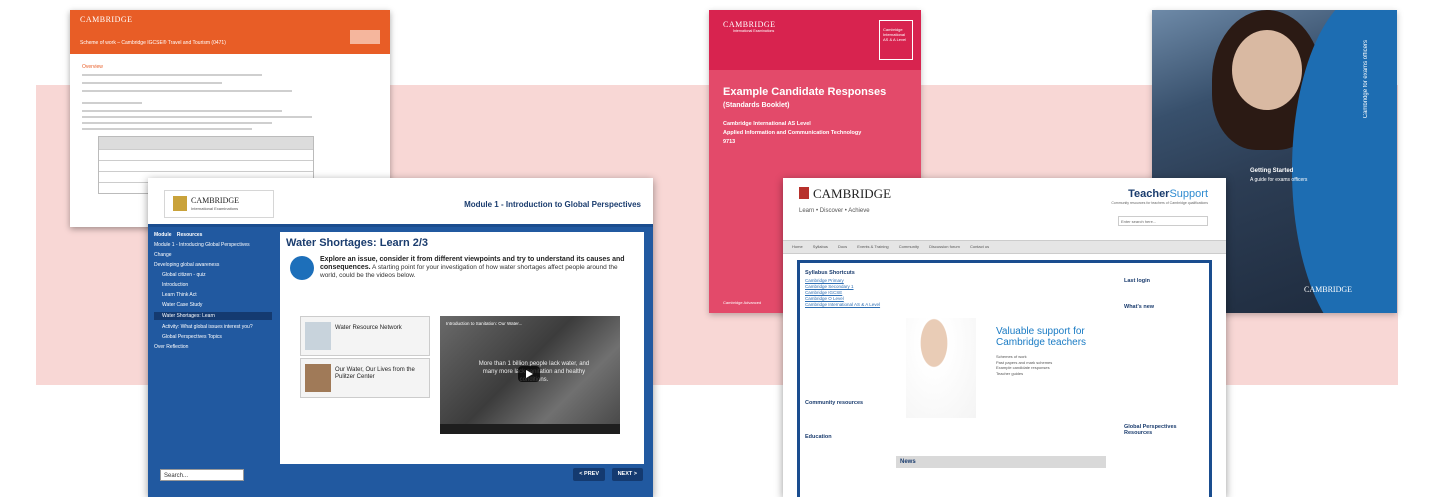 The width and height of the screenshot is (1436, 497). Describe the element at coordinates (1139, 294) in the screenshot. I see `right-sidebar: Last login What's new` at that location.